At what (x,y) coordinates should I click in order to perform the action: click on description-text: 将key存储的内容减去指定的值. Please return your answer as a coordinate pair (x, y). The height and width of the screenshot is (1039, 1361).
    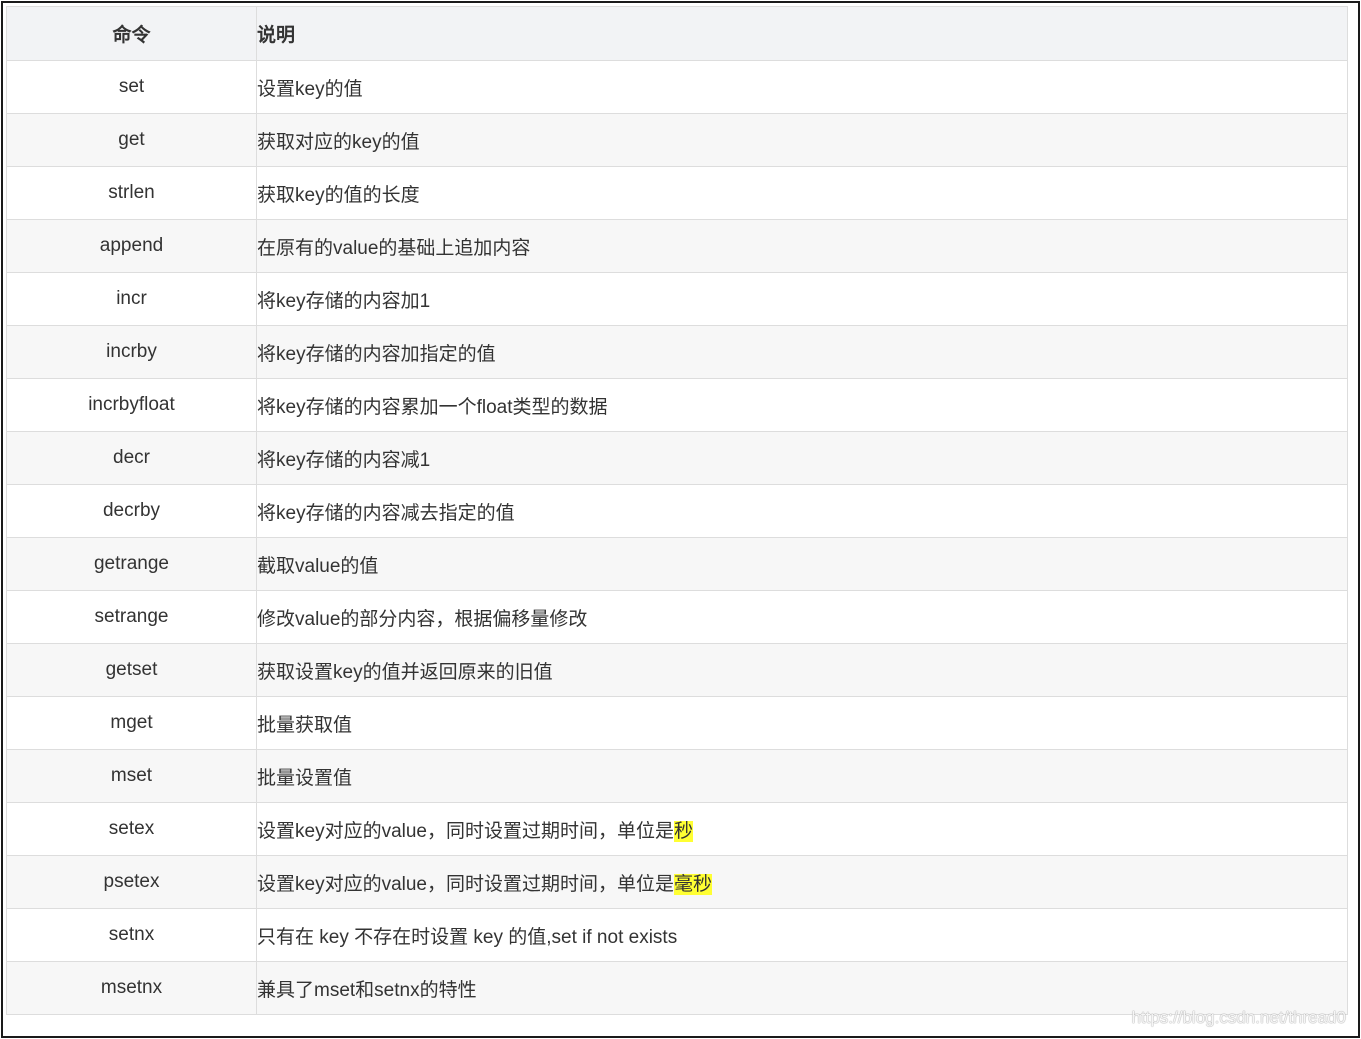
    Looking at the image, I should click on (386, 513).